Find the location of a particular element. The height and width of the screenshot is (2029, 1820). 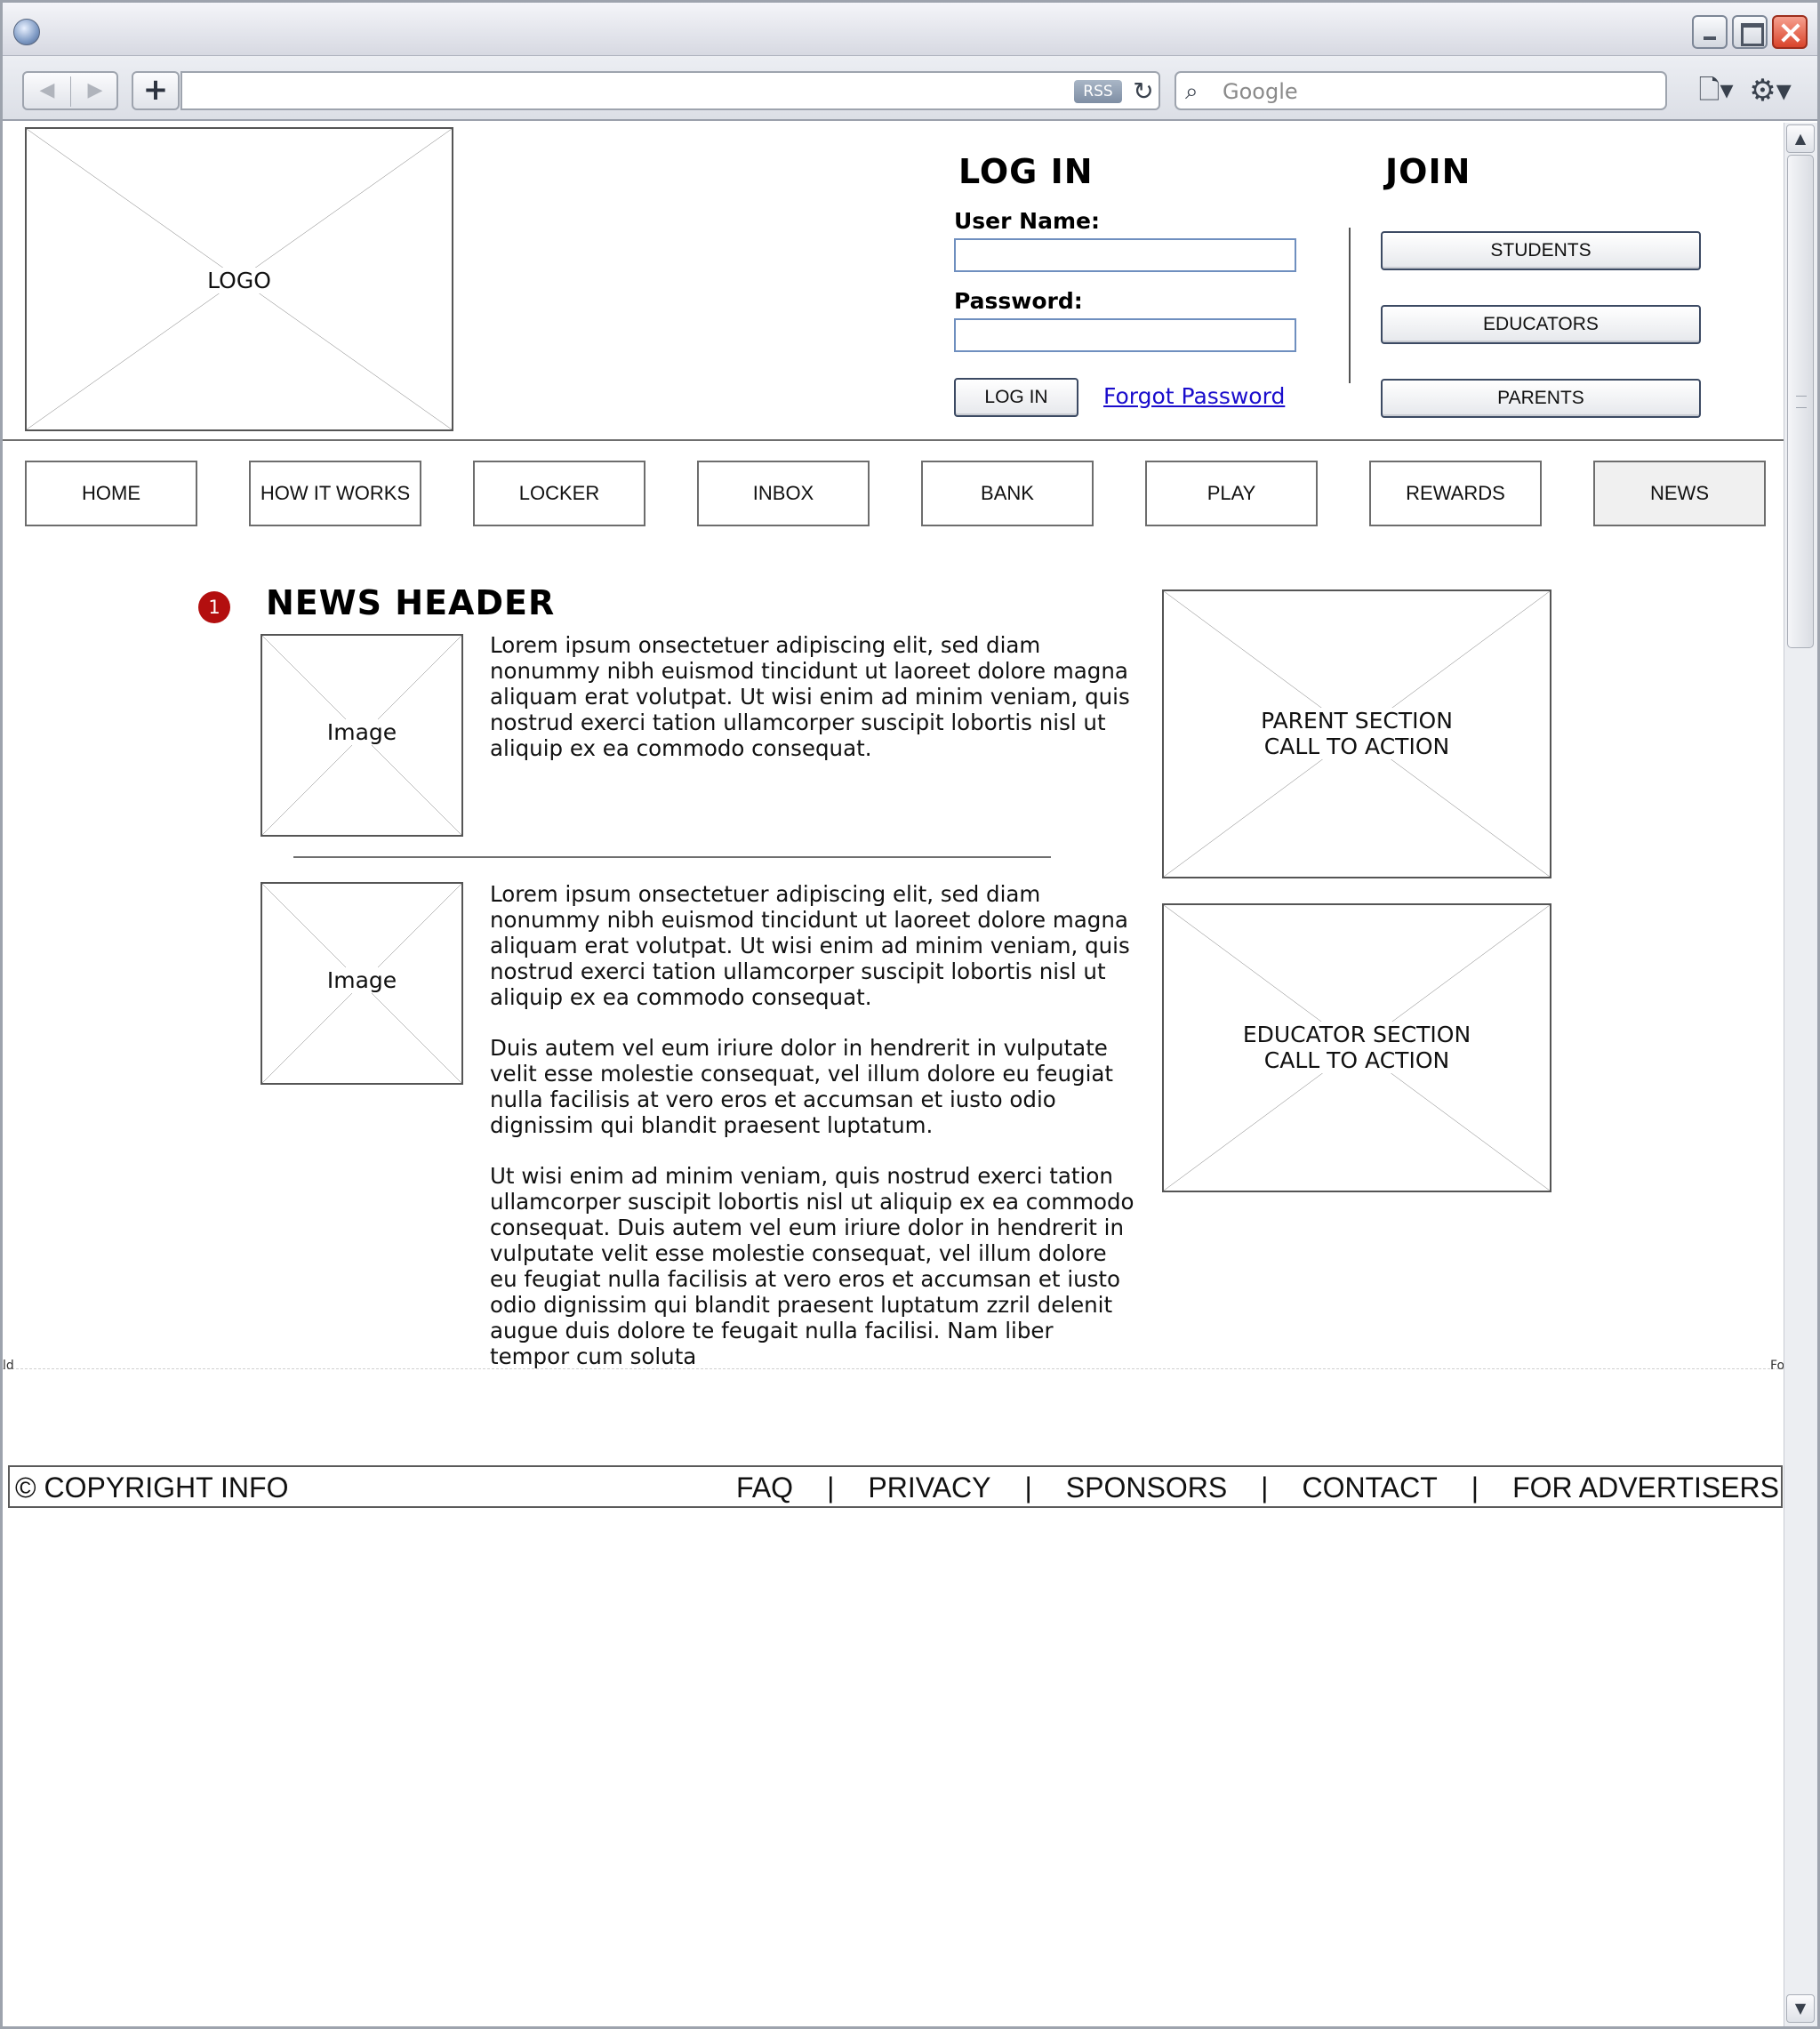

rss-icon: RSS is located at coordinates (1098, 91).